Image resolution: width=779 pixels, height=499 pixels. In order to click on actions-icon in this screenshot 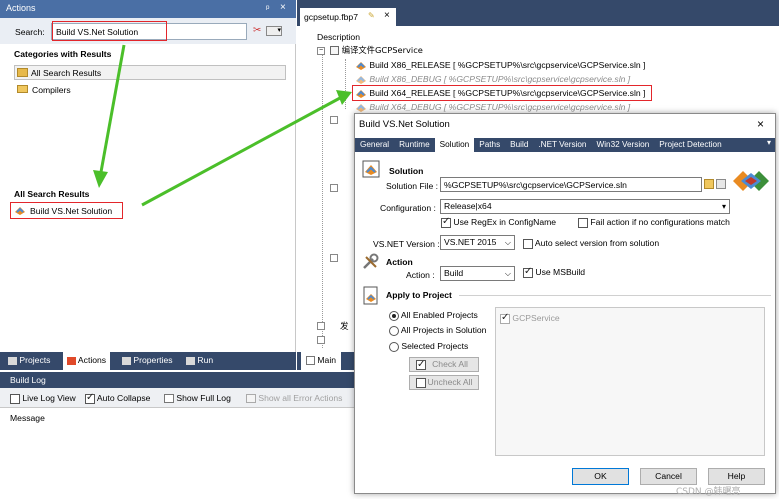, I will do `click(71, 360)`.